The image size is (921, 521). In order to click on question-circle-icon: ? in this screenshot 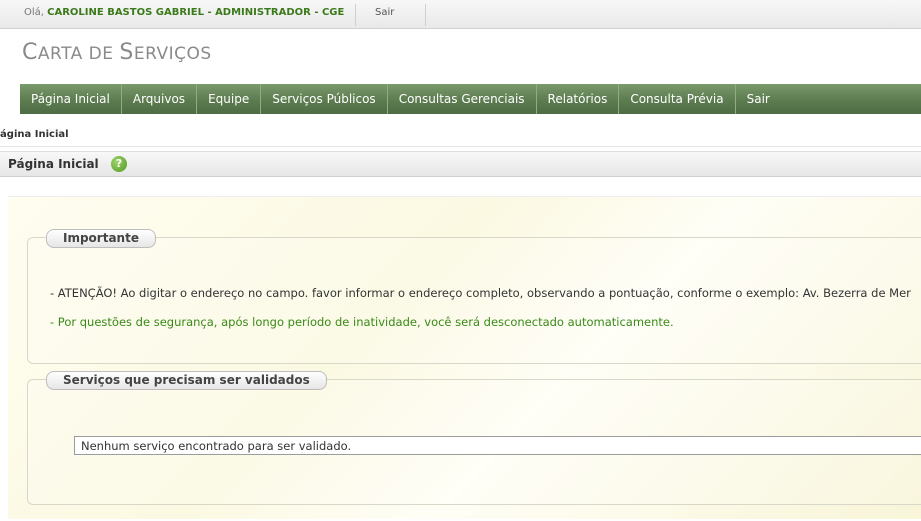, I will do `click(119, 164)`.